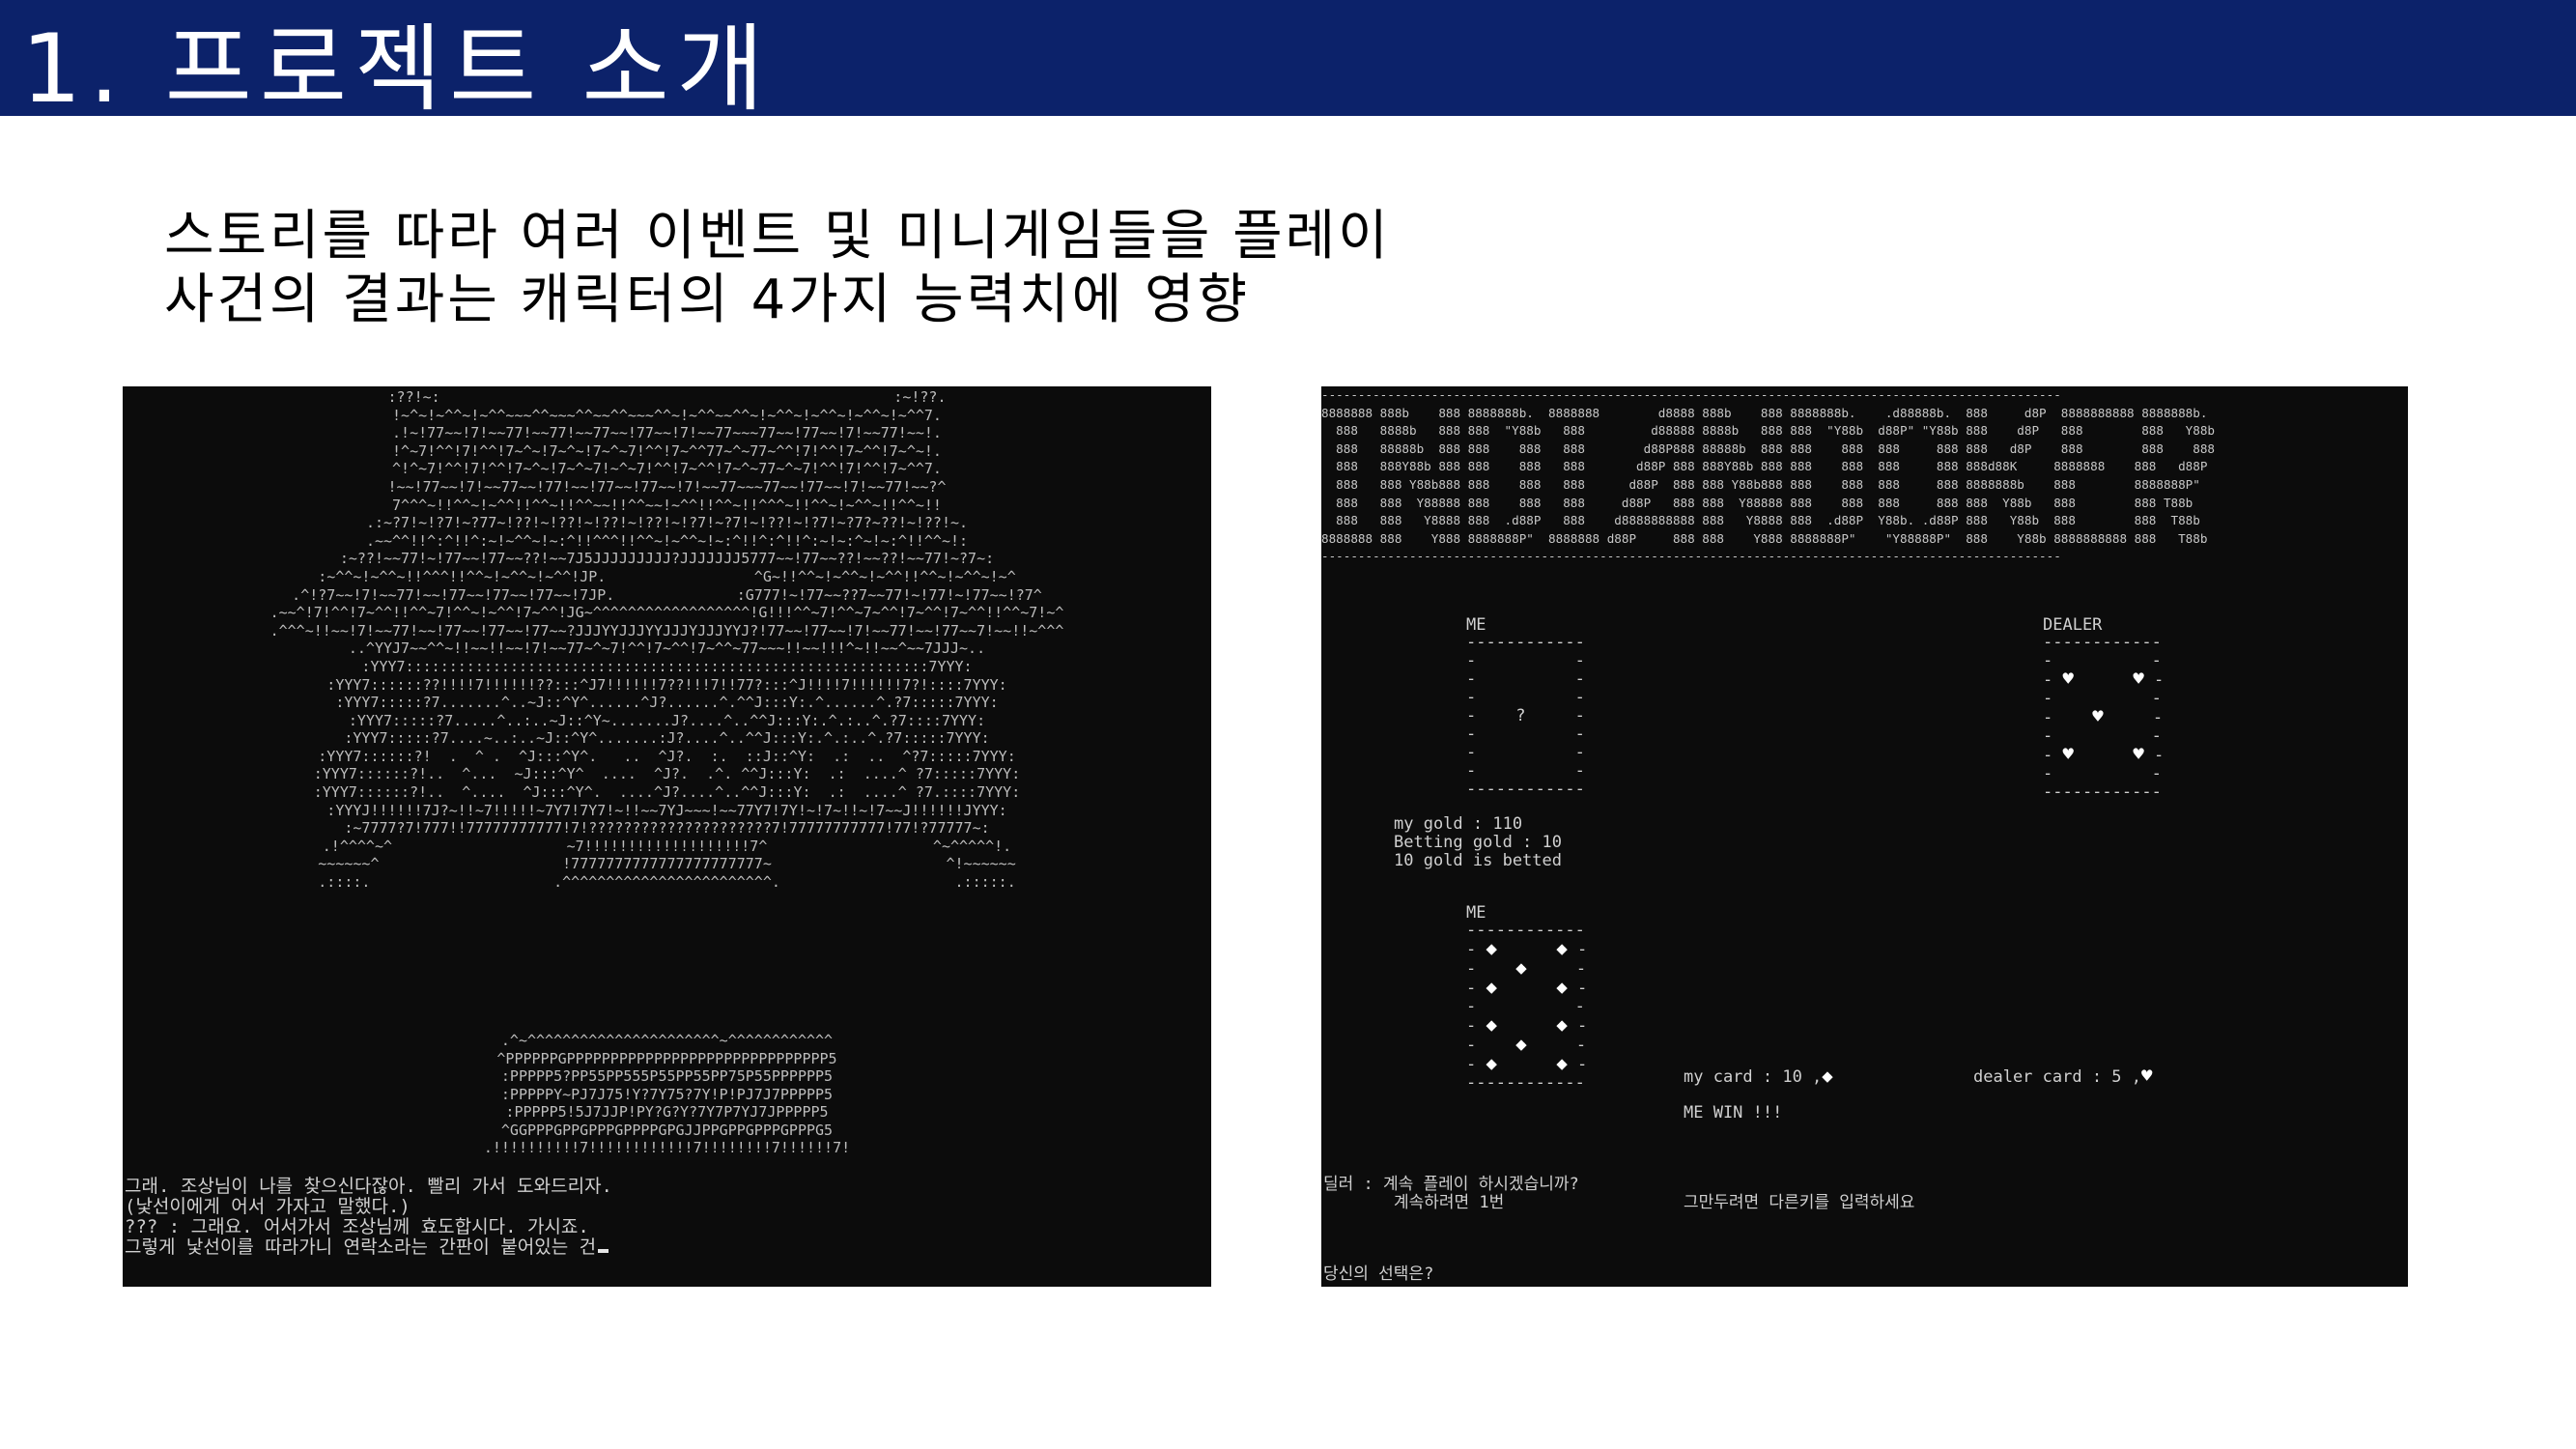 The width and height of the screenshot is (2576, 1449). I want to click on title-bar: 1. 프로젝트 소개, so click(1288, 63).